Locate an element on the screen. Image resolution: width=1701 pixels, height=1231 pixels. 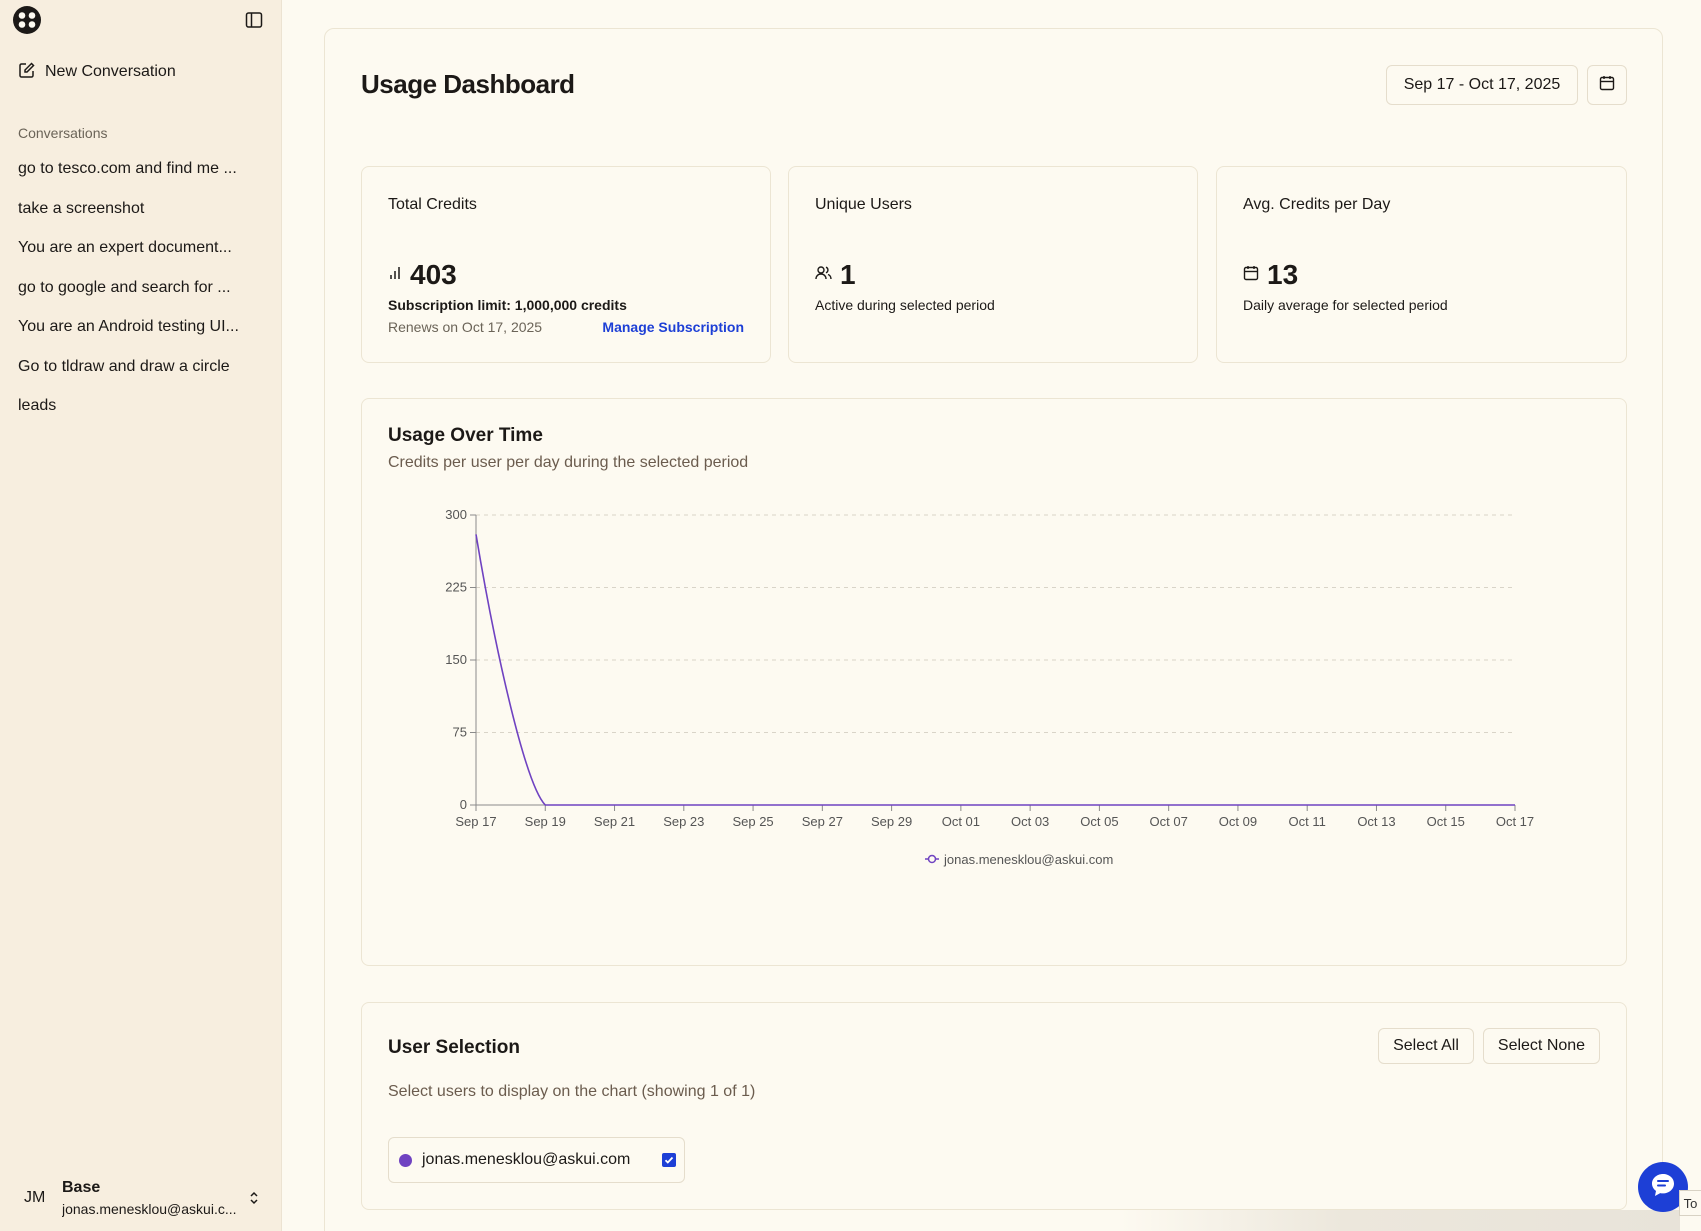
corner-tab: To is located at coordinates (1690, 1203).